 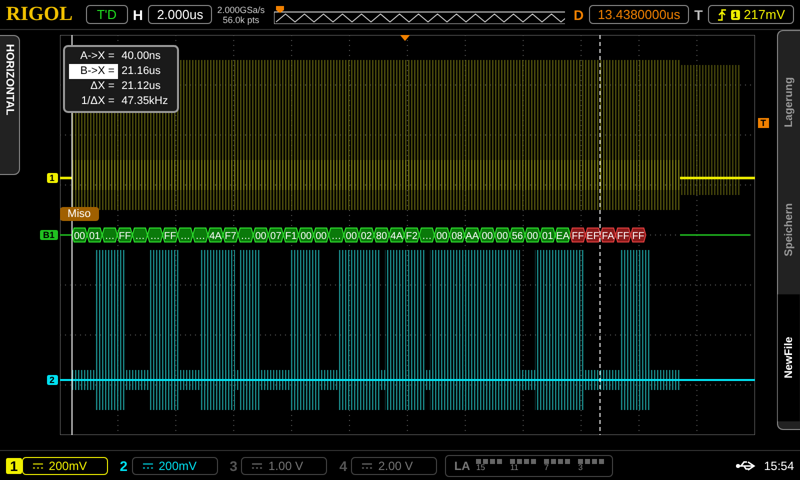 What do you see at coordinates (180, 14) in the screenshot?
I see `timebase-value: 2.000us` at bounding box center [180, 14].